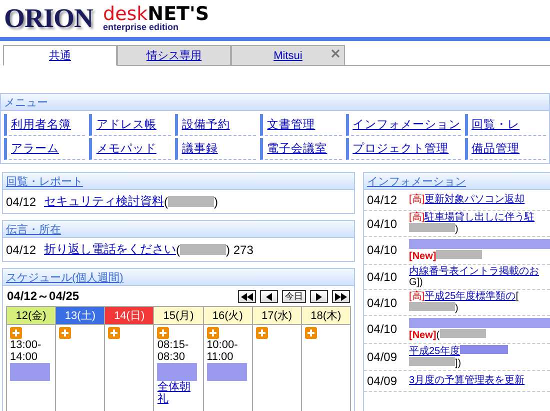 The height and width of the screenshot is (411, 550). I want to click on menu-item: プロジェクト管理, so click(403, 149).